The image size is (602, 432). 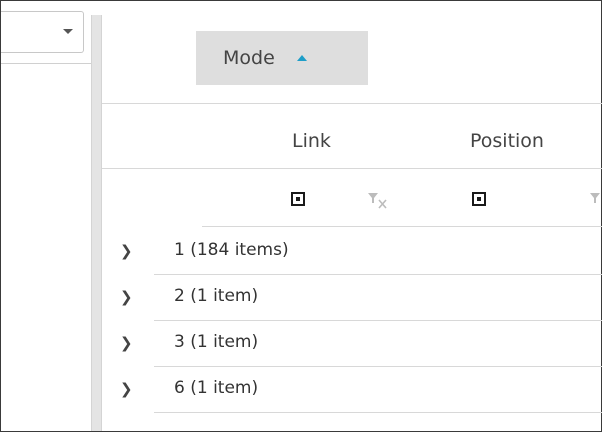 What do you see at coordinates (352, 390) in the screenshot?
I see `group-row: ❯ 6 (1 item)` at bounding box center [352, 390].